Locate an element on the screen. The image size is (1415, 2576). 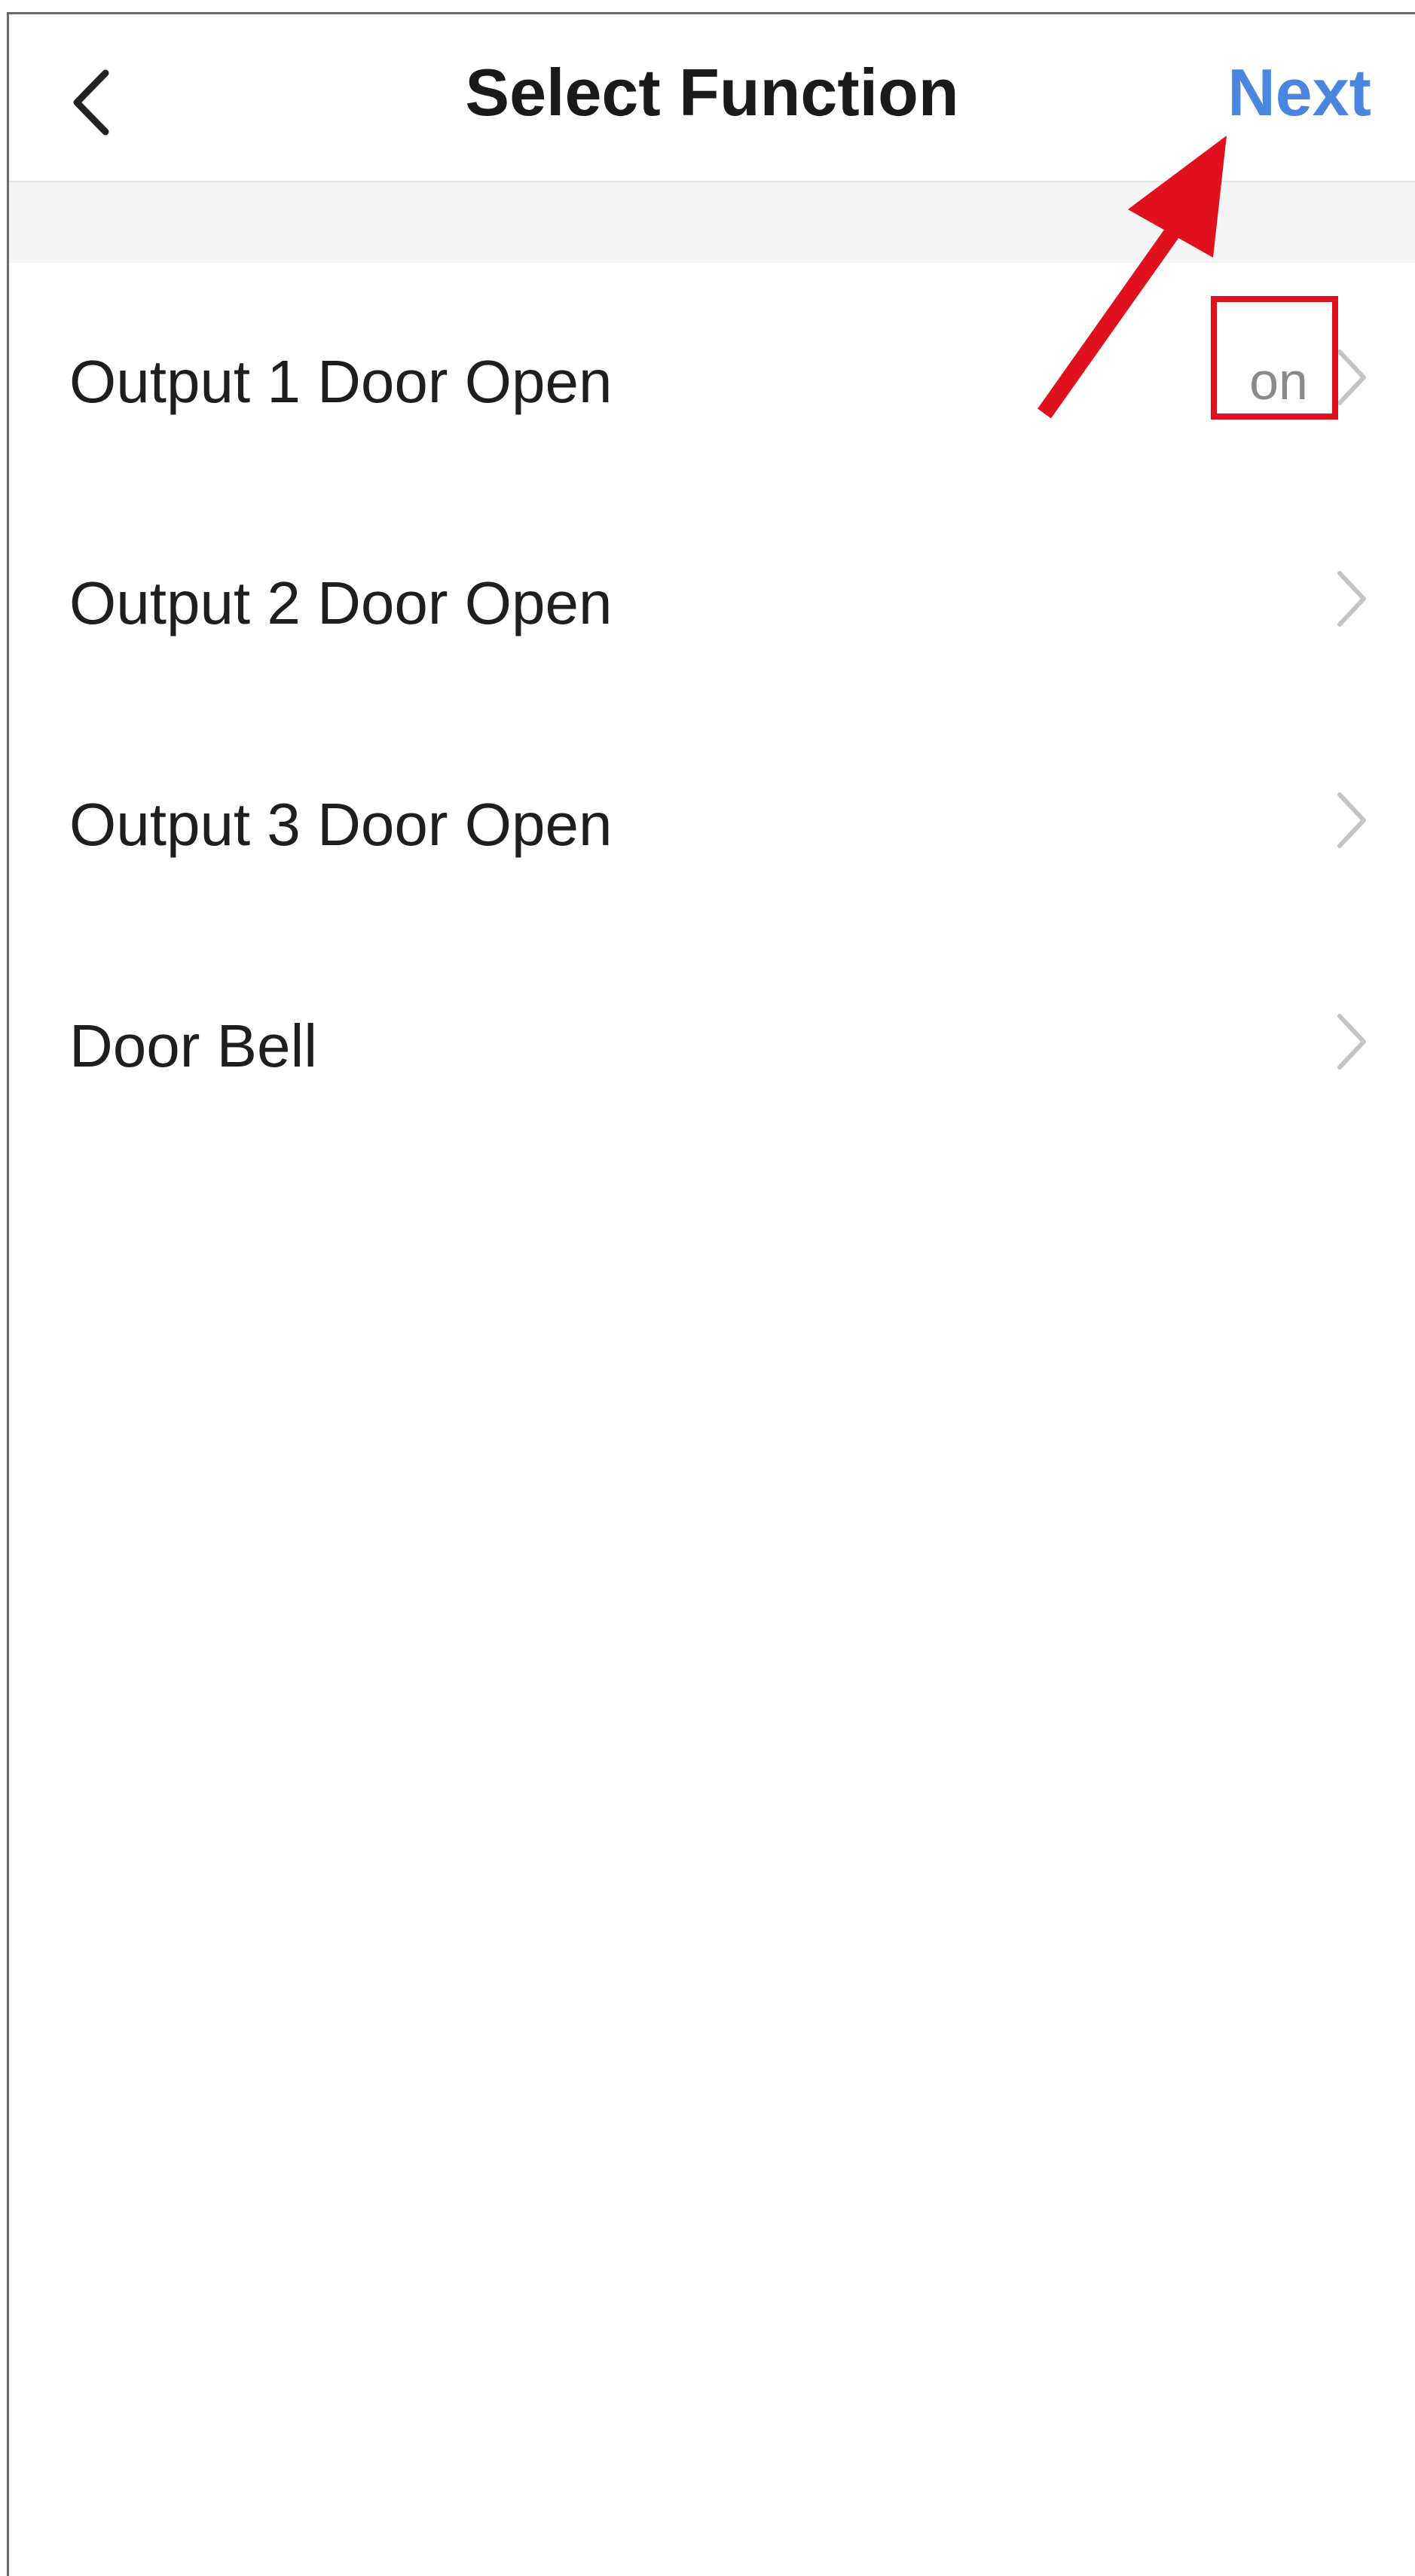
function-row-output-1: Output 1 Door Open on is located at coordinates (712, 374).